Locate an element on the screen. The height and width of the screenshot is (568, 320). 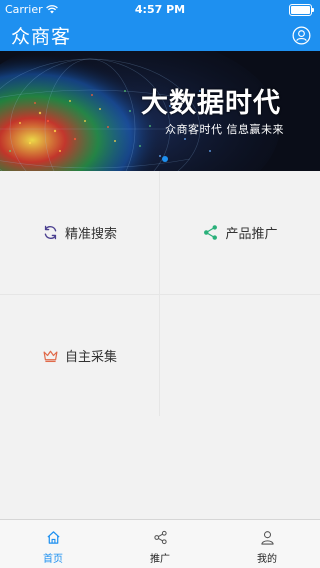
user-icon is located at coordinates (301, 35).